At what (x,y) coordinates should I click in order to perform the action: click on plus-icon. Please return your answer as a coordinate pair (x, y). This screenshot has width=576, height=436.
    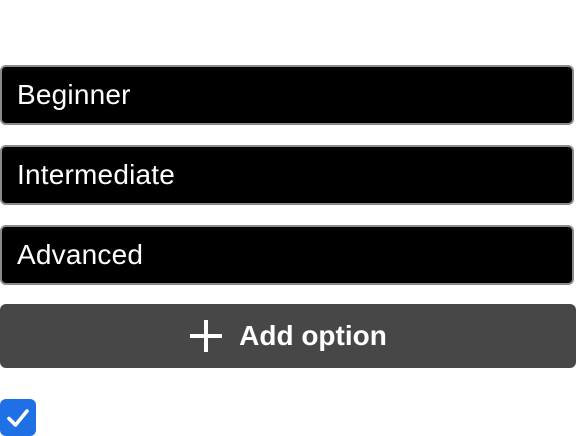
    Looking at the image, I should click on (206, 336).